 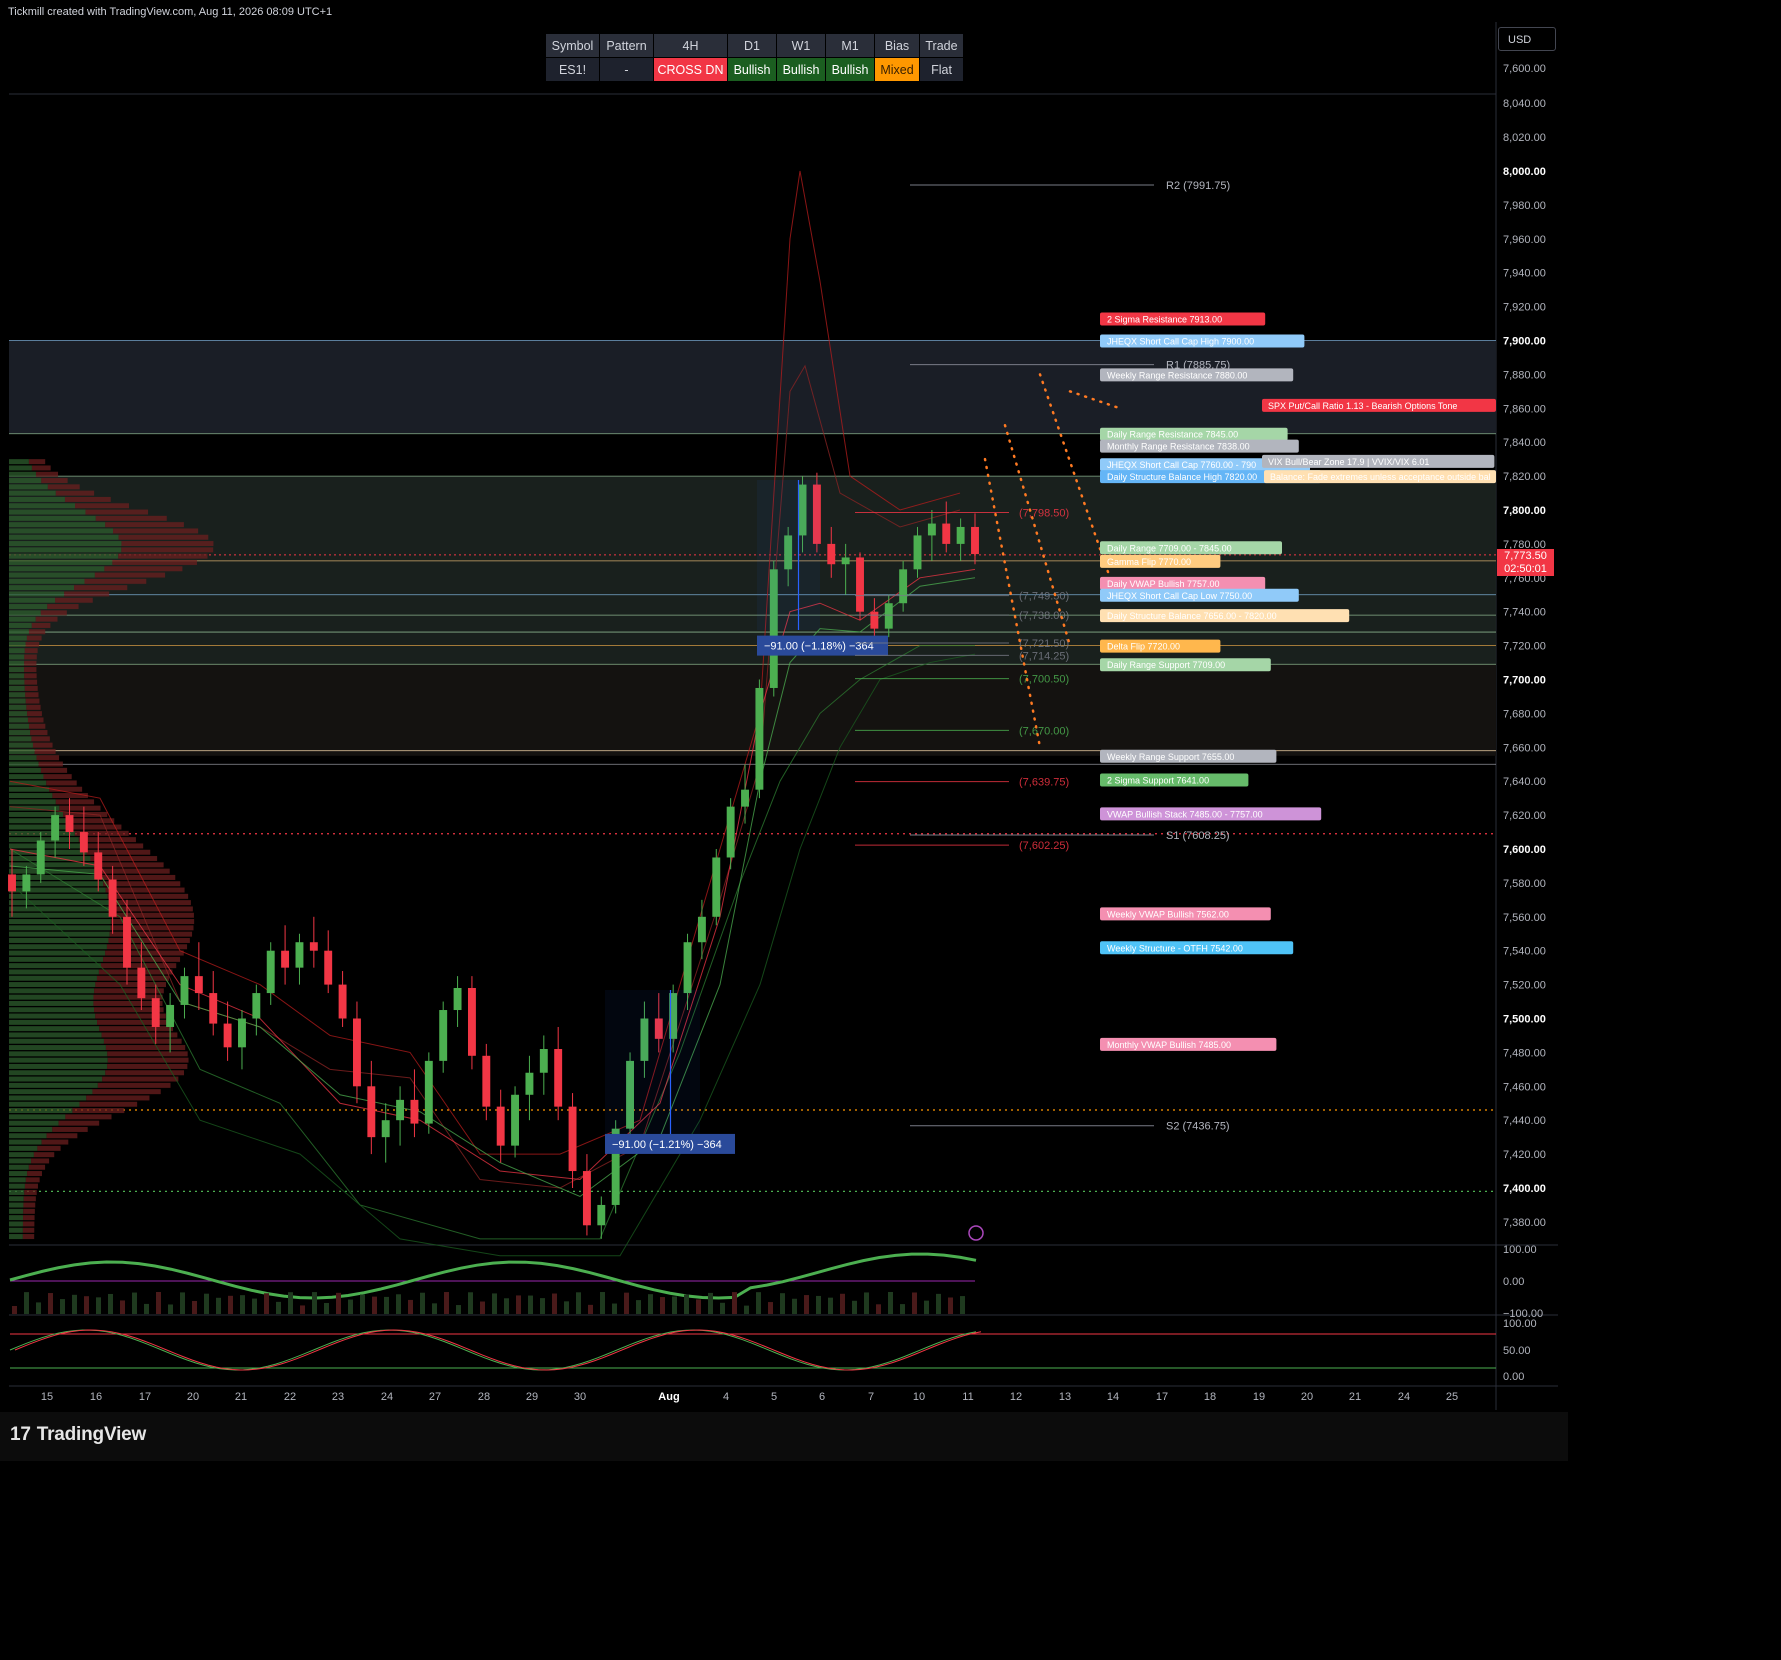 I want to click on currency-selector: USD, so click(x=1527, y=39).